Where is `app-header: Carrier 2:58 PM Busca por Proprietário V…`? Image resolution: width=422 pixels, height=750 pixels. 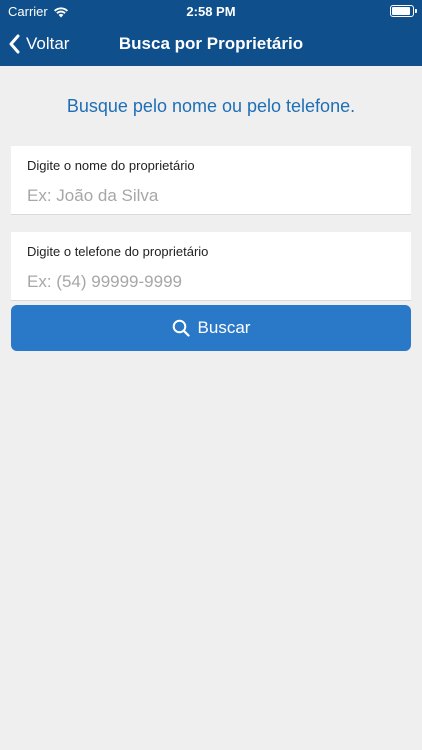 app-header: Carrier 2:58 PM Busca por Proprietário V… is located at coordinates (211, 33).